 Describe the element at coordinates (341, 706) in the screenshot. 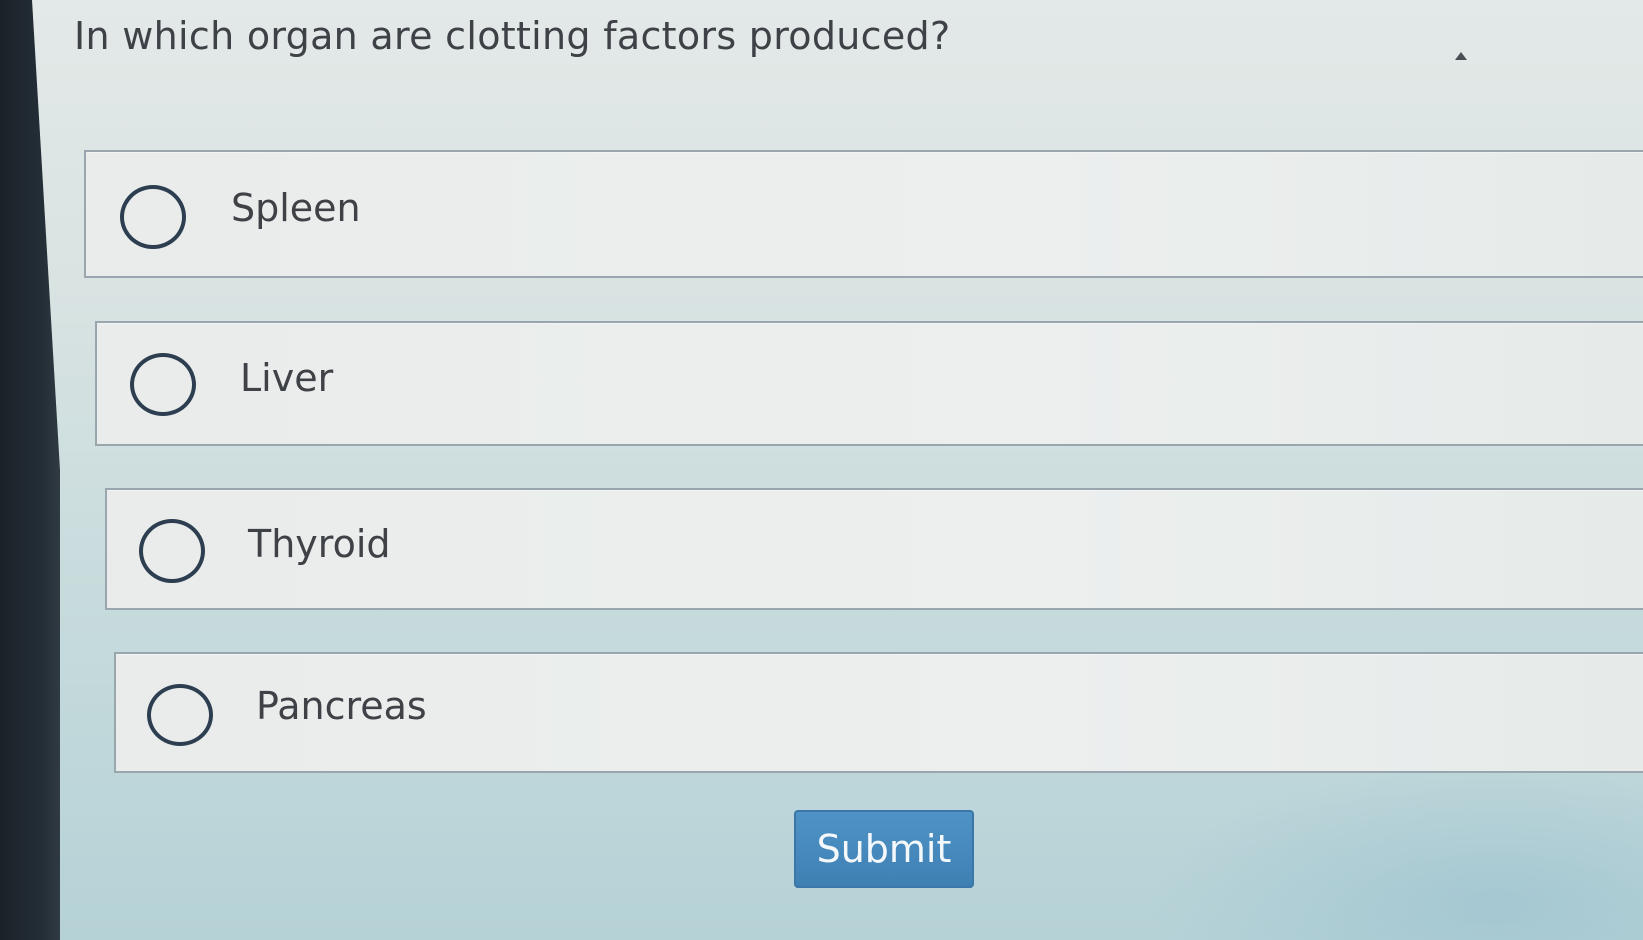

I see `answer-option-label: Pancreas` at that location.